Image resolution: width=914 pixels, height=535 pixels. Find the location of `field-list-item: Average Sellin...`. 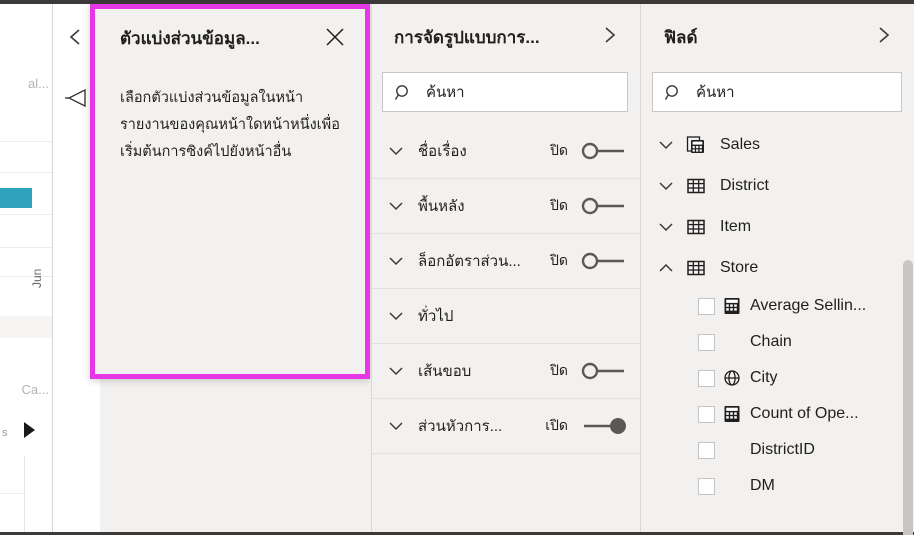

field-list-item: Average Sellin... is located at coordinates (778, 306).